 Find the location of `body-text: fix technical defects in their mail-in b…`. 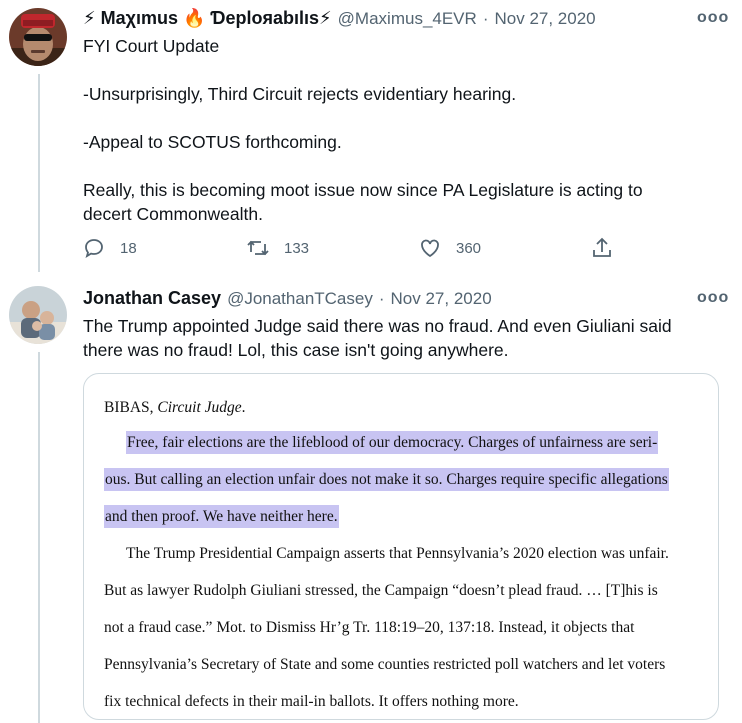

body-text: fix technical defects in their mail-in b… is located at coordinates (311, 701).